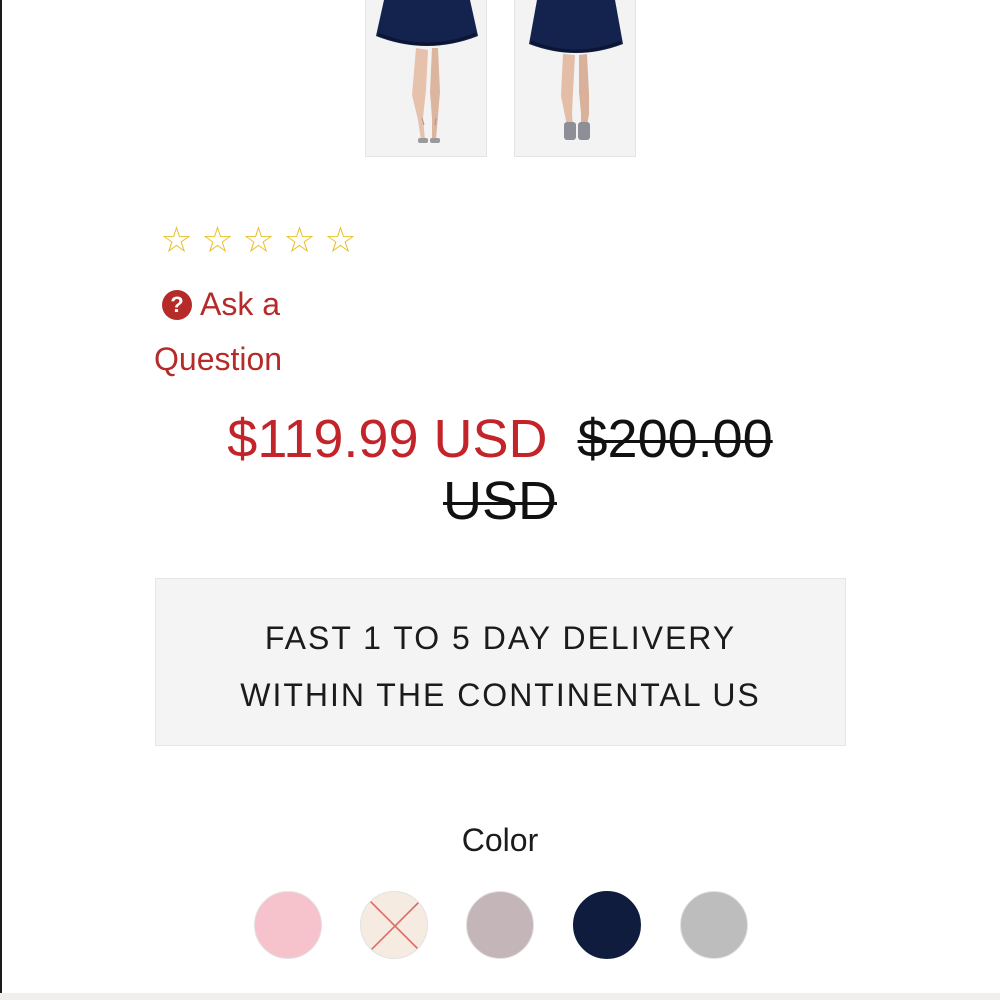  Describe the element at coordinates (240, 304) in the screenshot. I see `ask-question-label-line1: Ask a` at that location.